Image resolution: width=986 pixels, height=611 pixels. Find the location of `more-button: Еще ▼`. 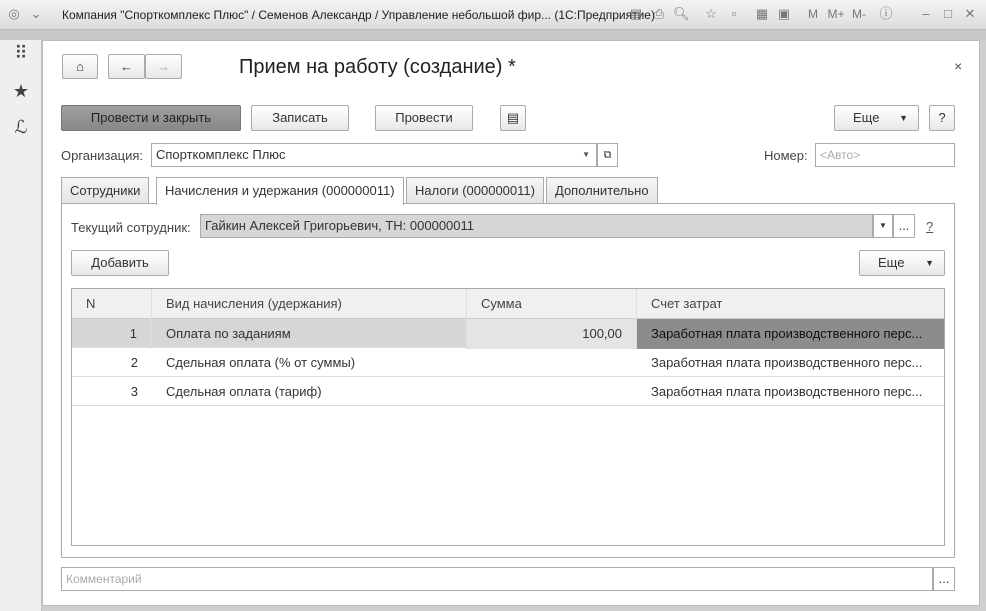

more-button: Еще ▼ is located at coordinates (876, 118).